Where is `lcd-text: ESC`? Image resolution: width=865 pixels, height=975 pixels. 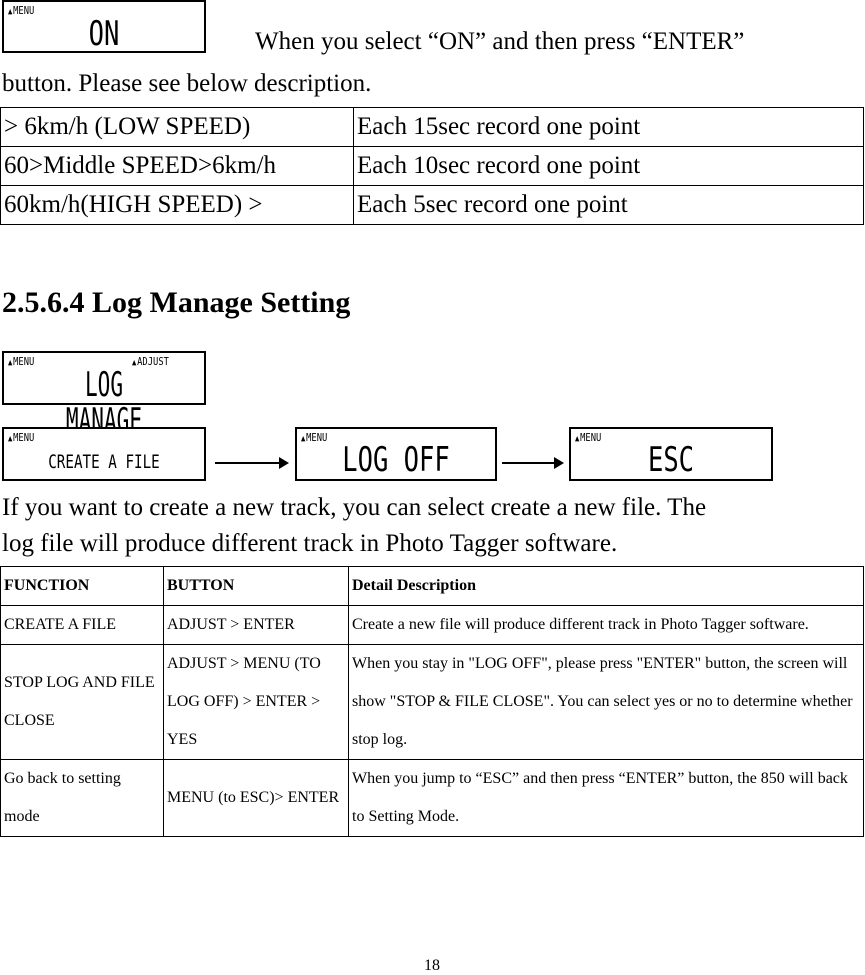 lcd-text: ESC is located at coordinates (671, 460).